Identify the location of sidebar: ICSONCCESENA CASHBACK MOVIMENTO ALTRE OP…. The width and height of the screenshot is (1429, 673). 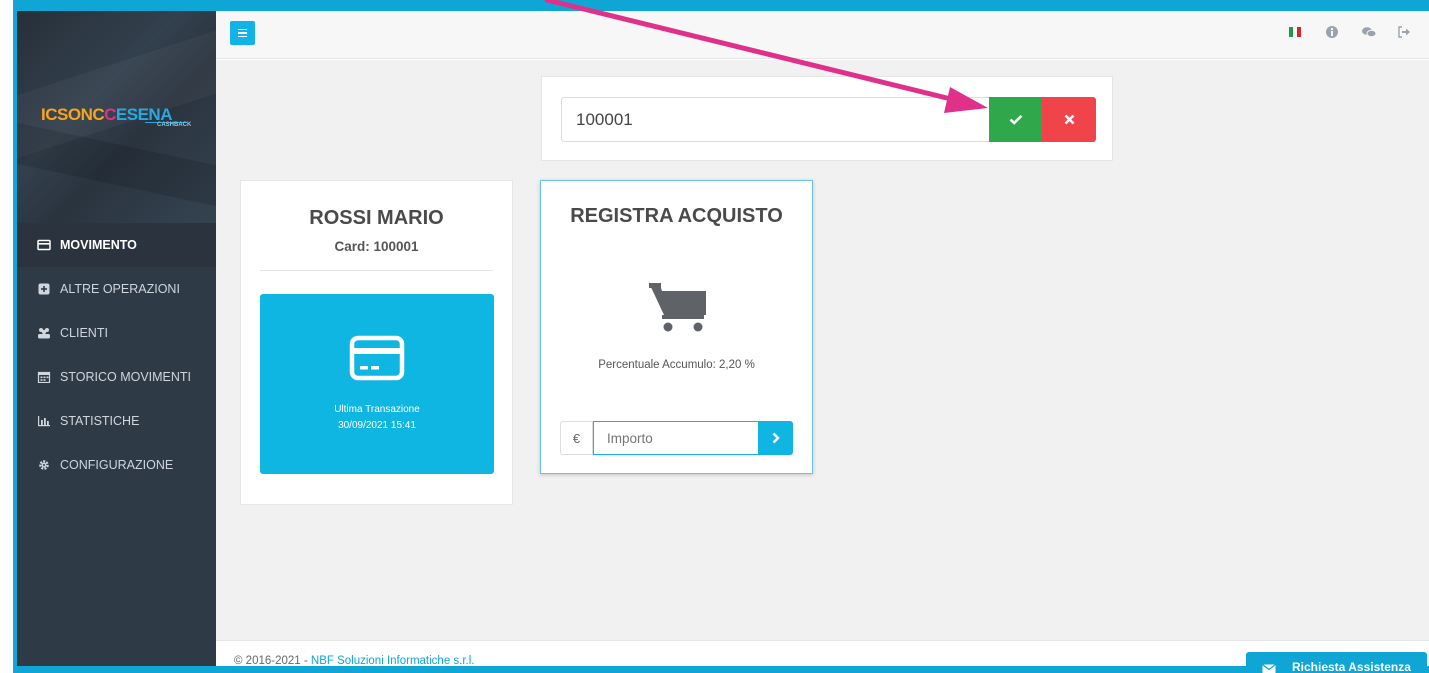
(116, 338).